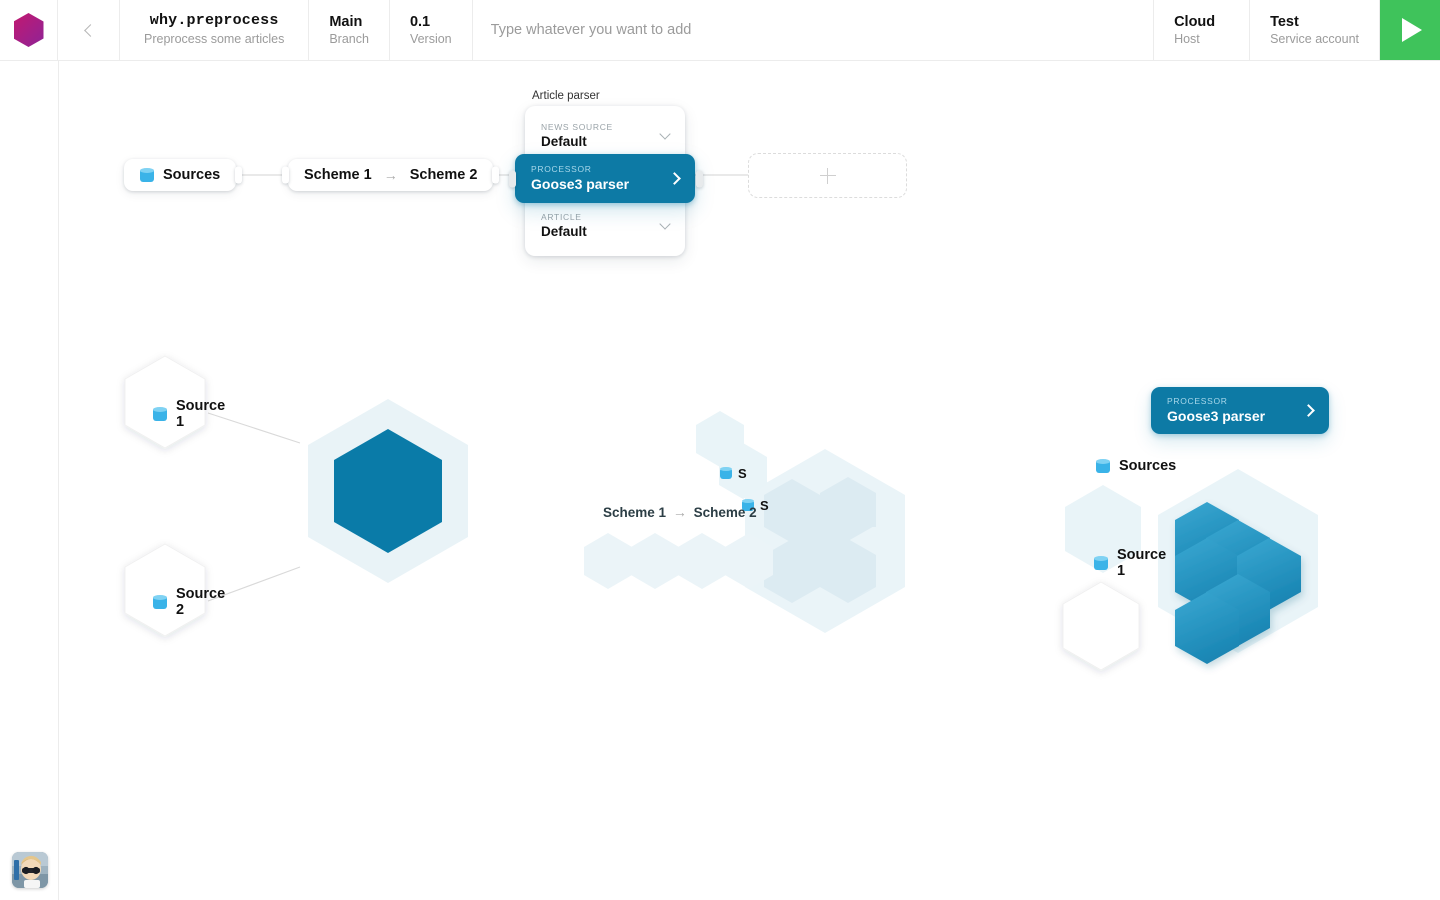  I want to click on field-news-source-value: Default, so click(564, 141).